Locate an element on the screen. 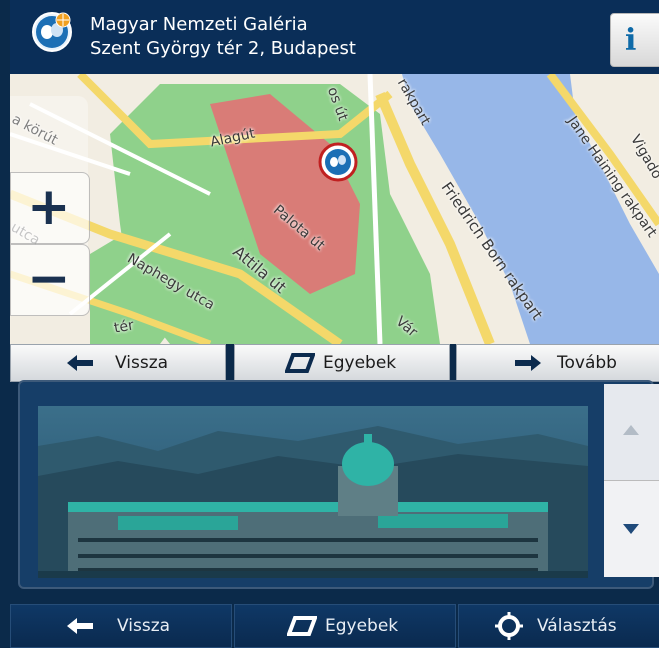 The width and height of the screenshot is (659, 648). street-label: tér is located at coordinates (124, 327).